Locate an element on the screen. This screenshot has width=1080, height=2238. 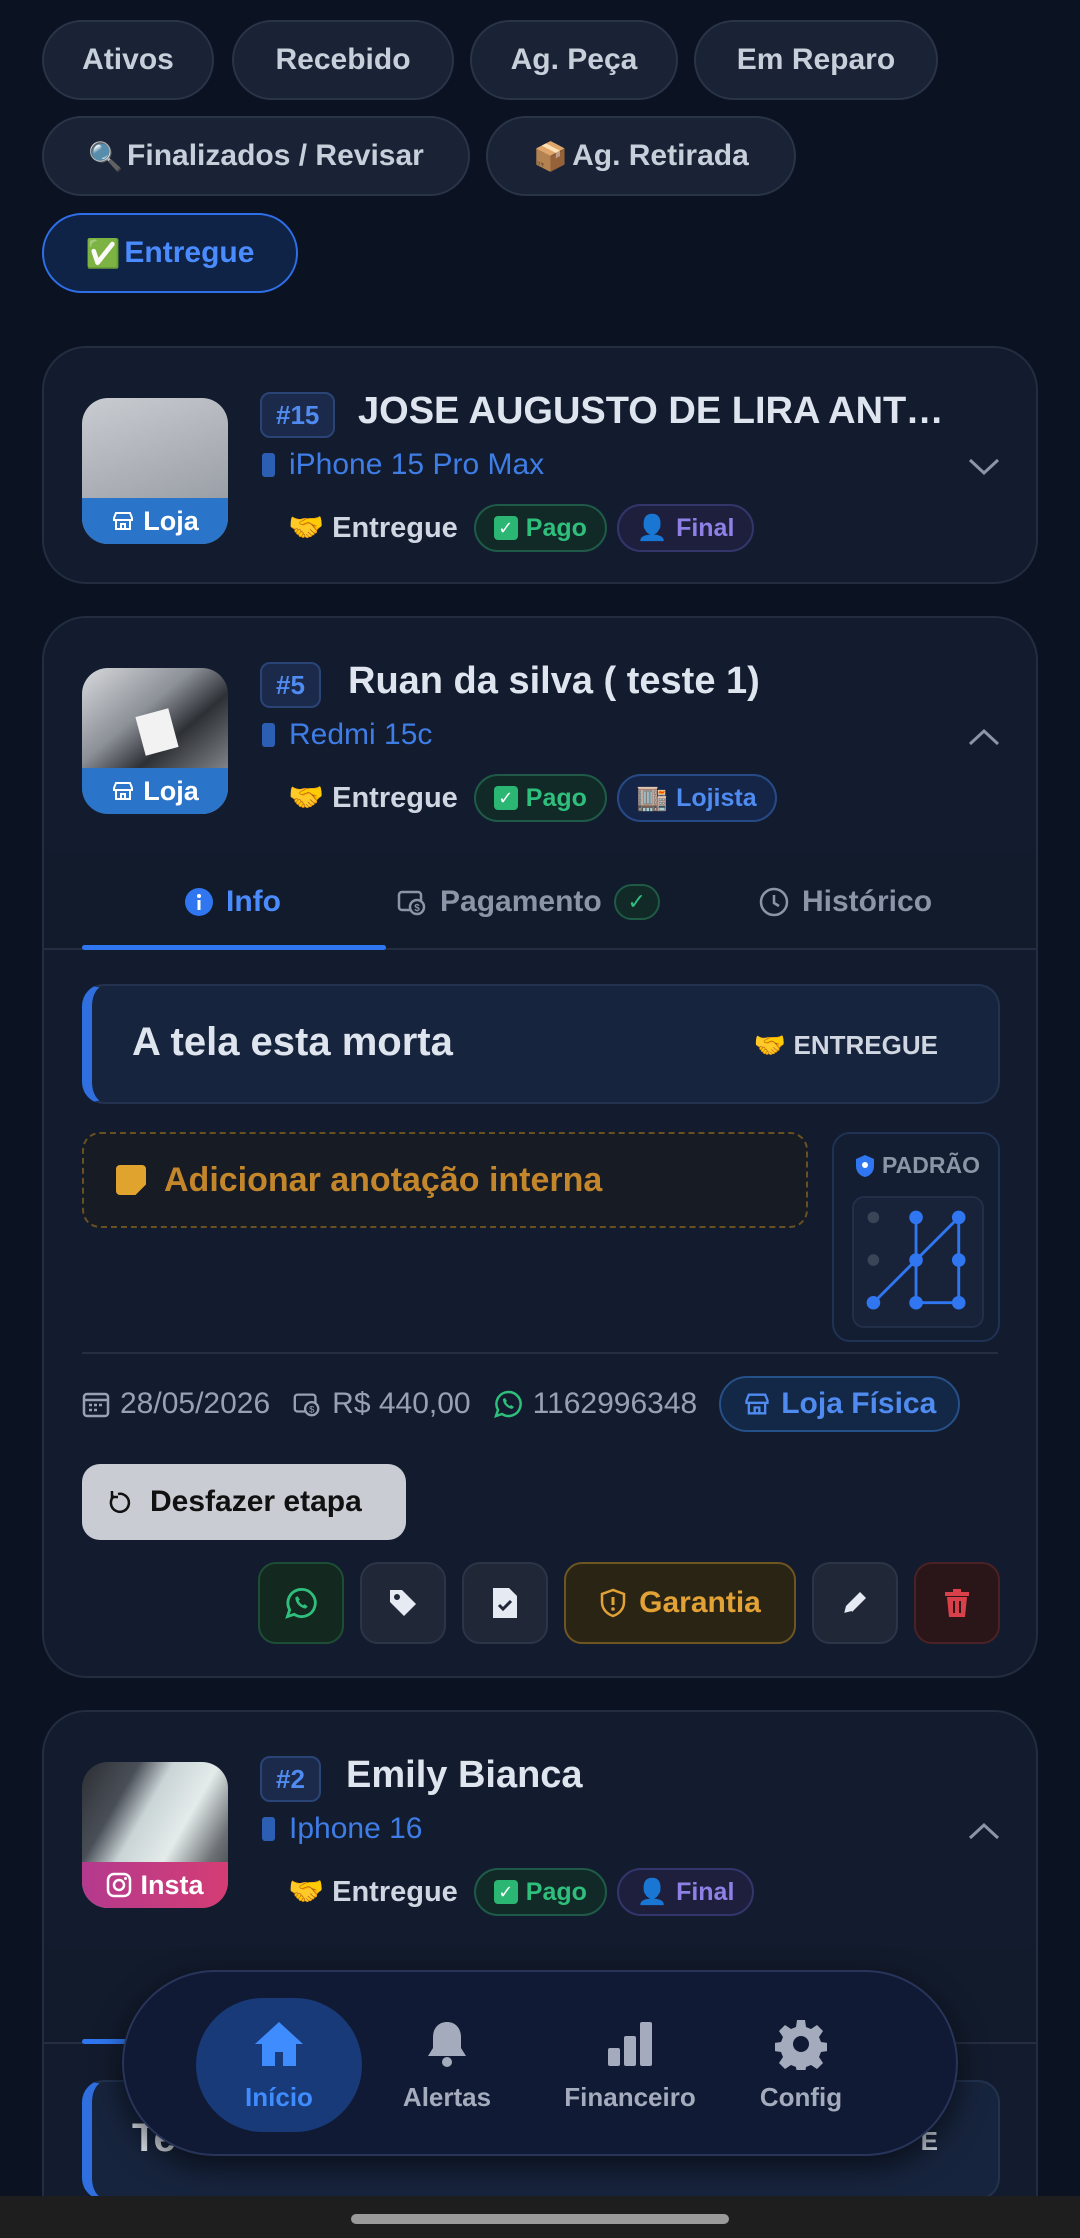
filter-chip-entregue: ✅ Entregue is located at coordinates (170, 253).